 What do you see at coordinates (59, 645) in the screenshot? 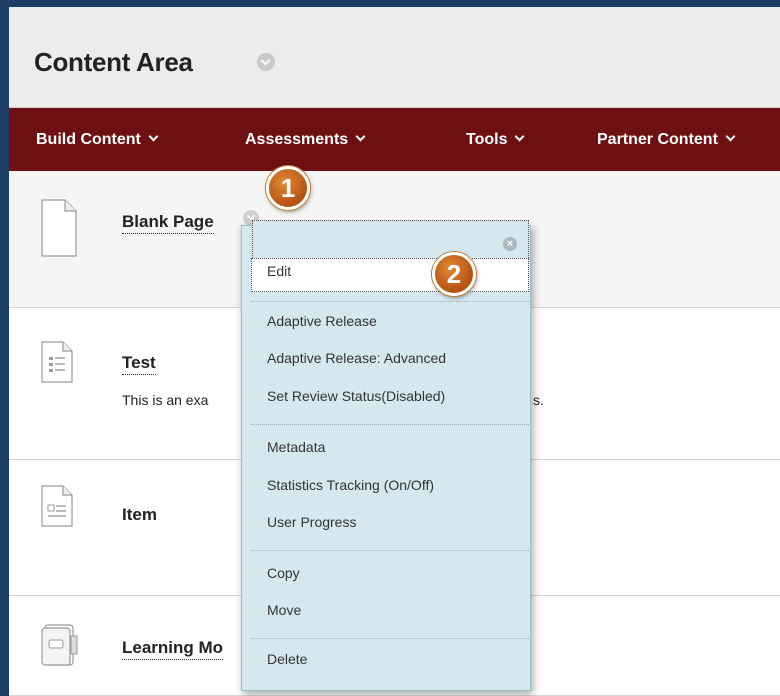
I see `learning-module-icon` at bounding box center [59, 645].